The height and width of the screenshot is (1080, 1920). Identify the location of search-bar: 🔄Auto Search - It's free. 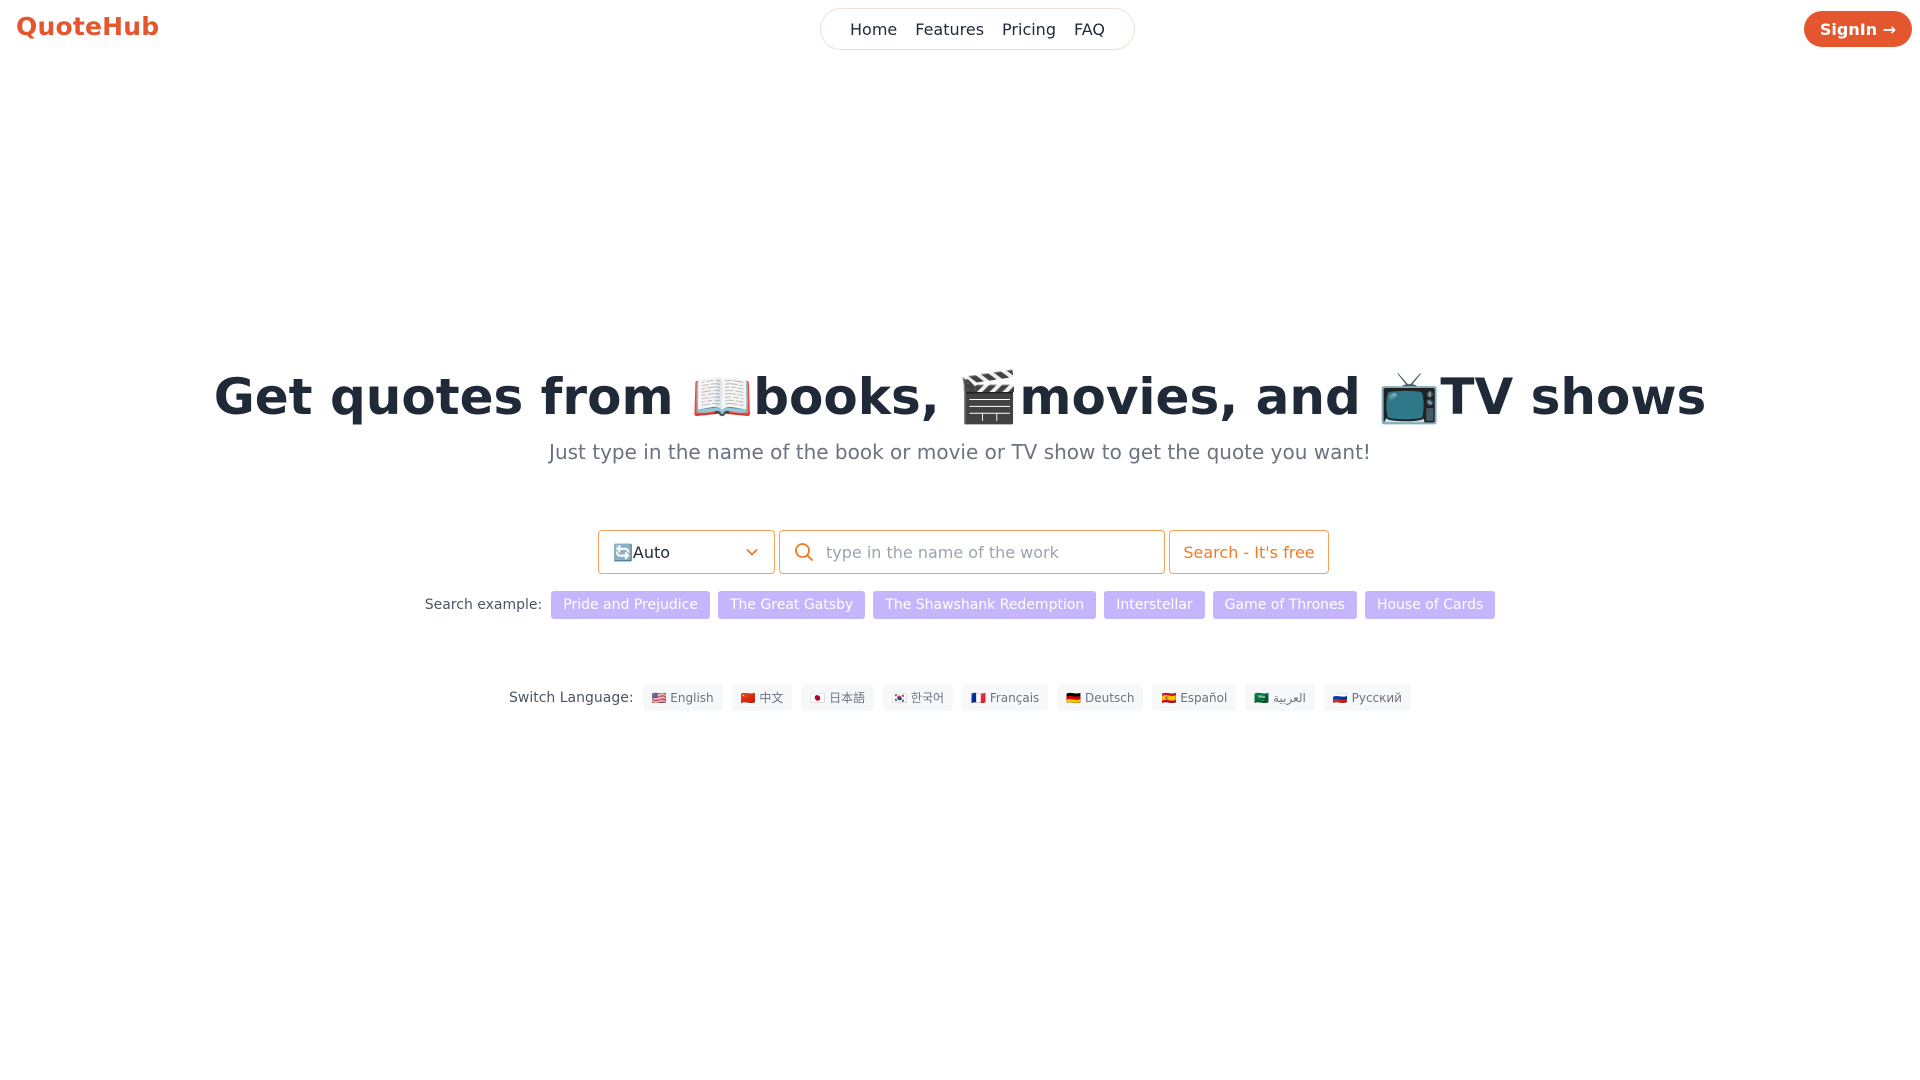
(963, 552).